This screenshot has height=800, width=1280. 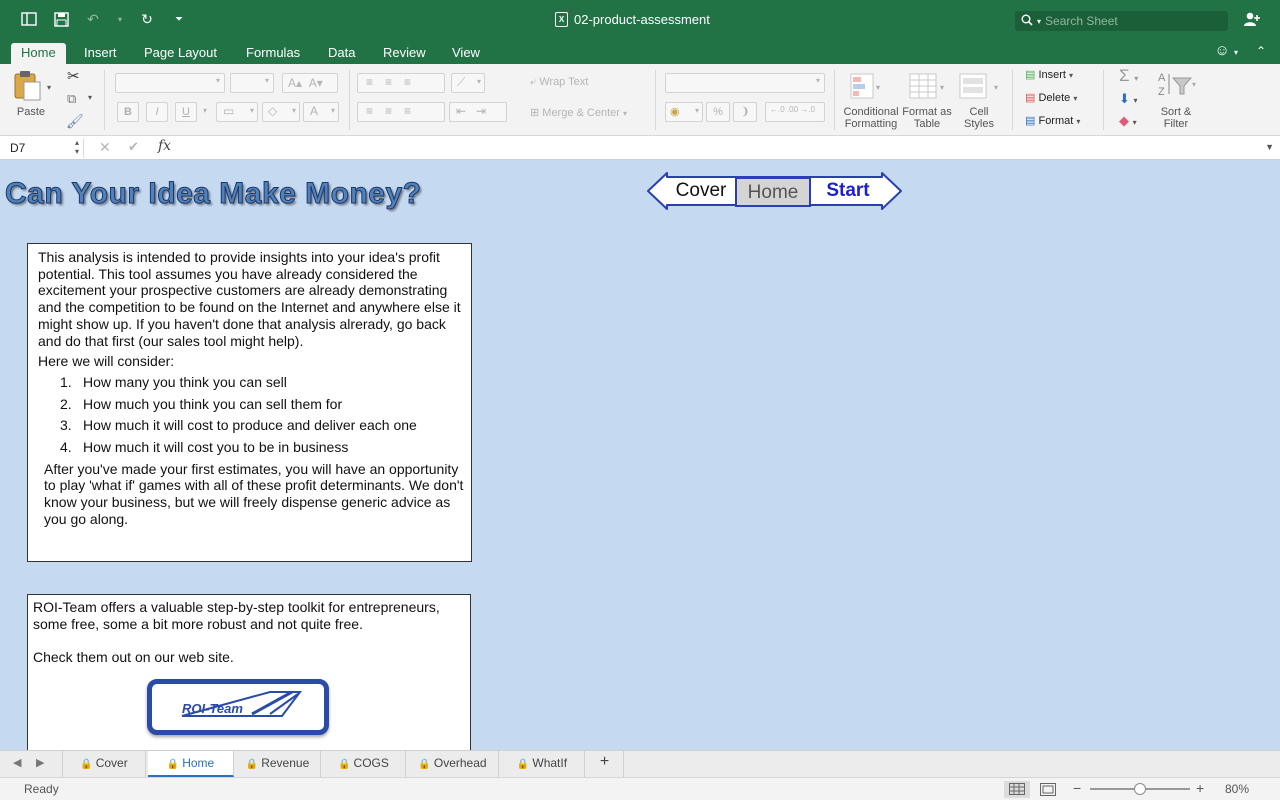 What do you see at coordinates (238, 707) in the screenshot?
I see `roi-team-logo: ROI-Team` at bounding box center [238, 707].